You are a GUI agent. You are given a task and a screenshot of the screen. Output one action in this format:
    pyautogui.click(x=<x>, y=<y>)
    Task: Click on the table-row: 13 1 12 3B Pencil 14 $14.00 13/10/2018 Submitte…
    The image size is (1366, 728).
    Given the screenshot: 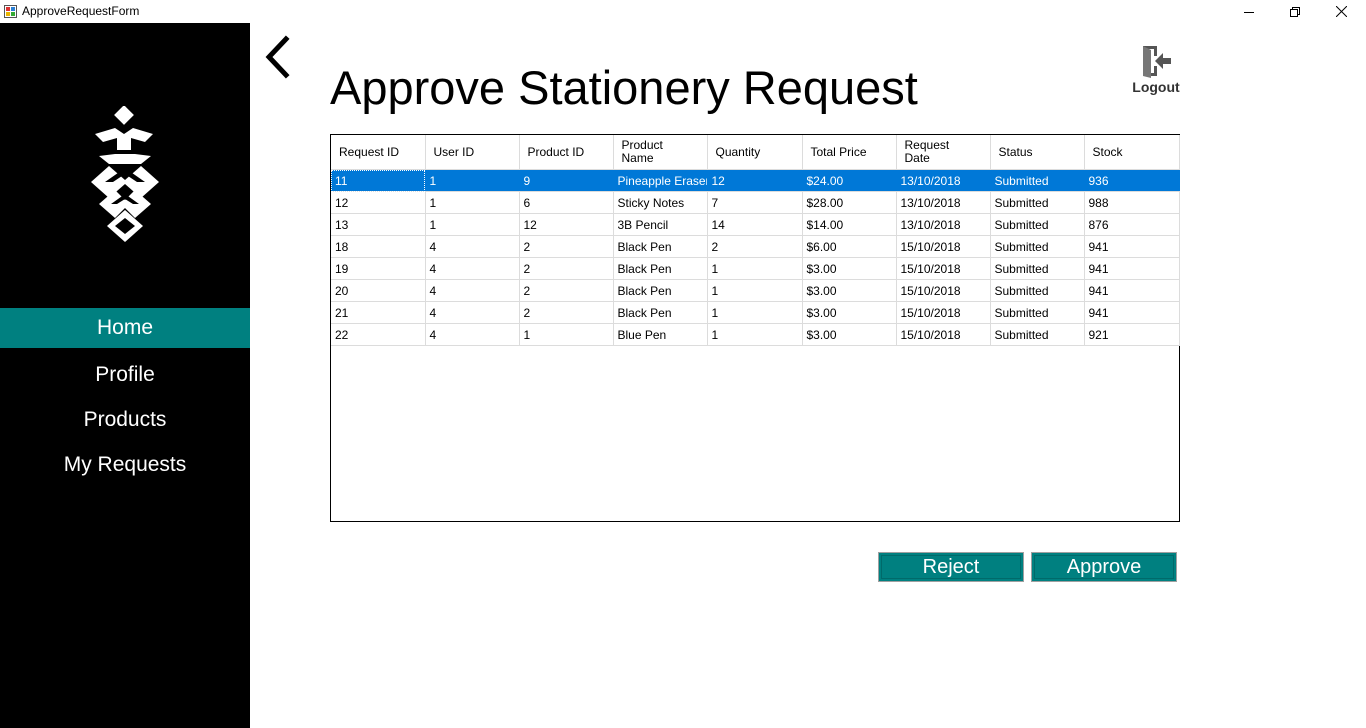 What is the action you would take?
    pyautogui.click(x=755, y=224)
    